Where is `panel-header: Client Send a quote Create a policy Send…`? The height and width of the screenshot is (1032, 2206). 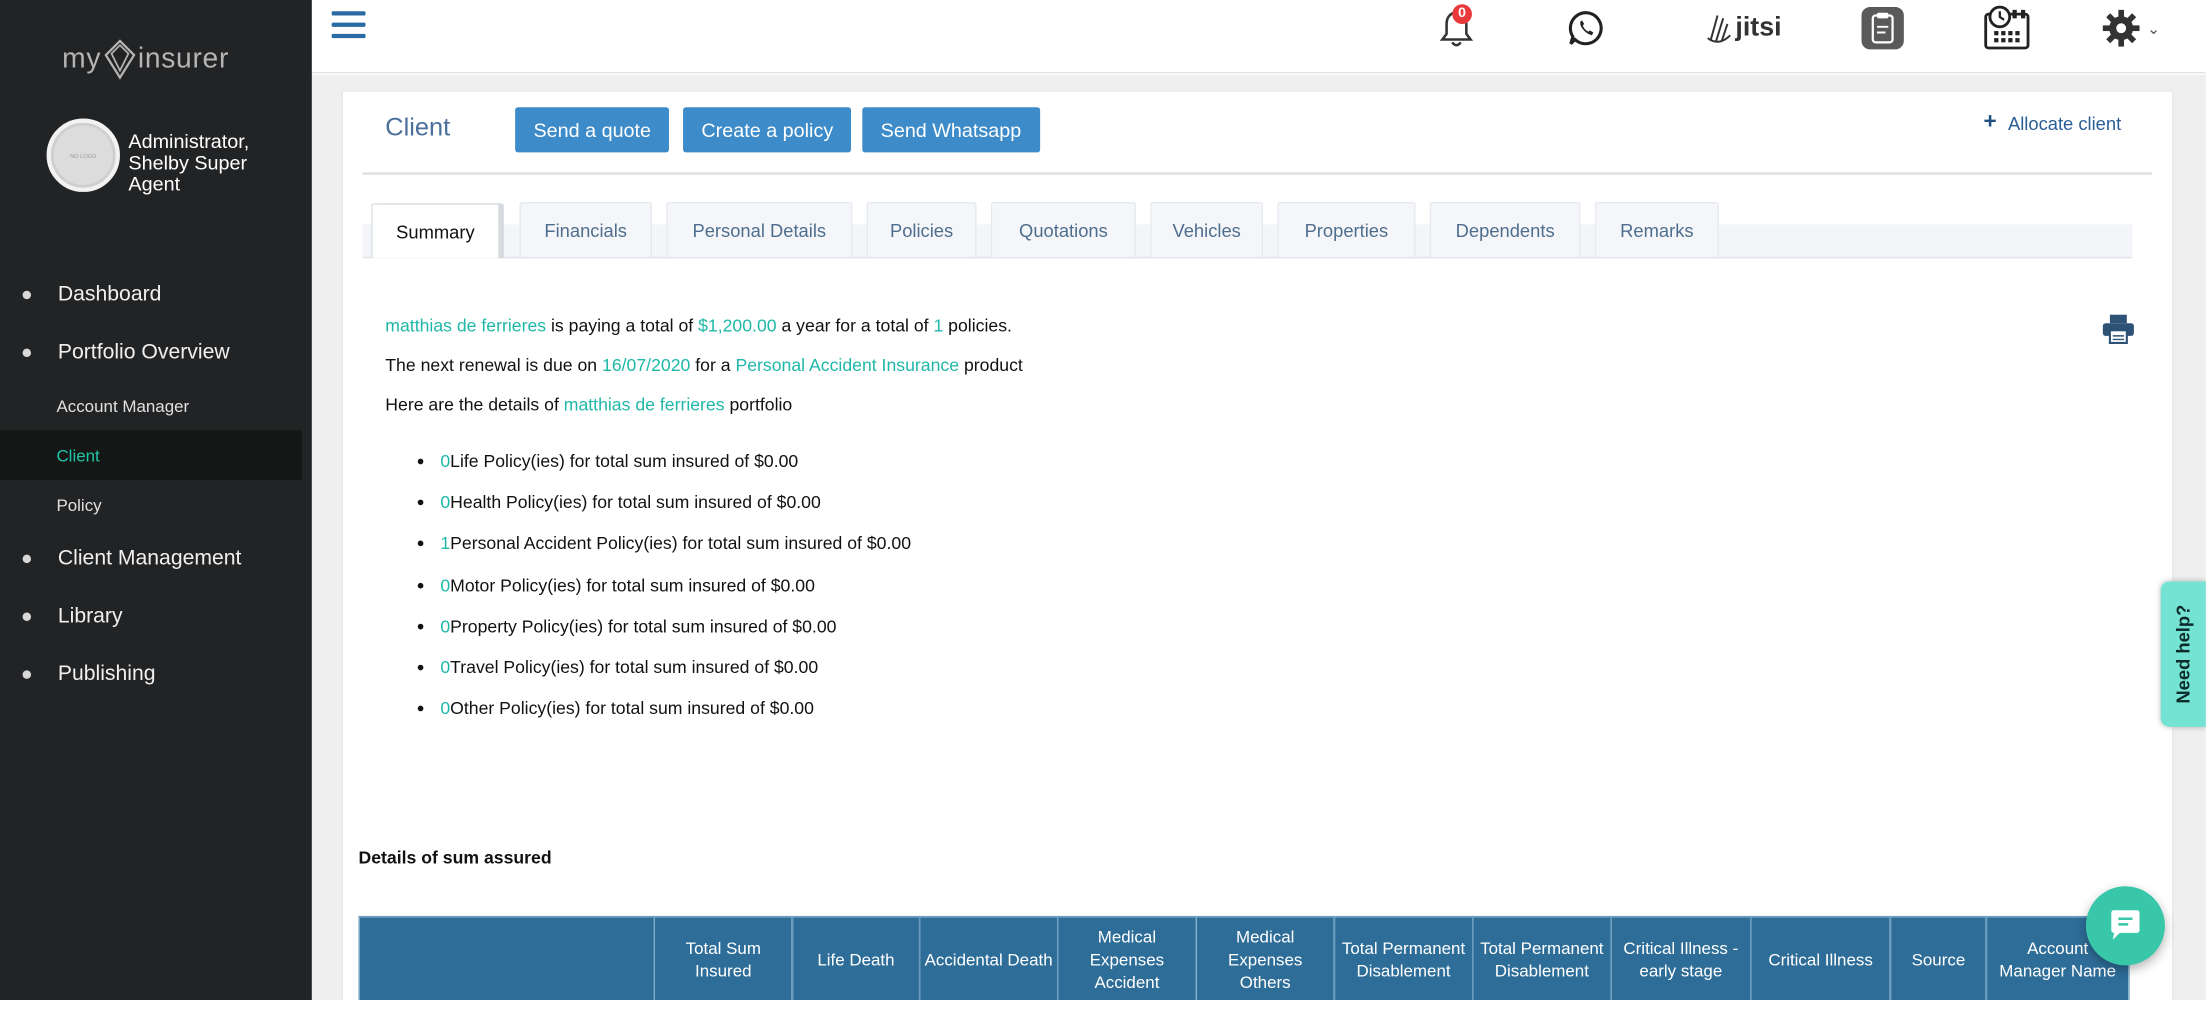 panel-header: Client Send a quote Create a policy Send… is located at coordinates (1257, 137).